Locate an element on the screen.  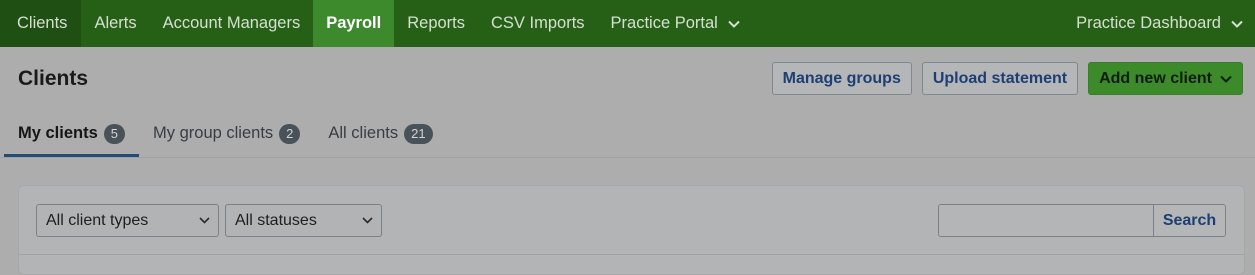
upload-statement-label: Upload statement is located at coordinates (1000, 78).